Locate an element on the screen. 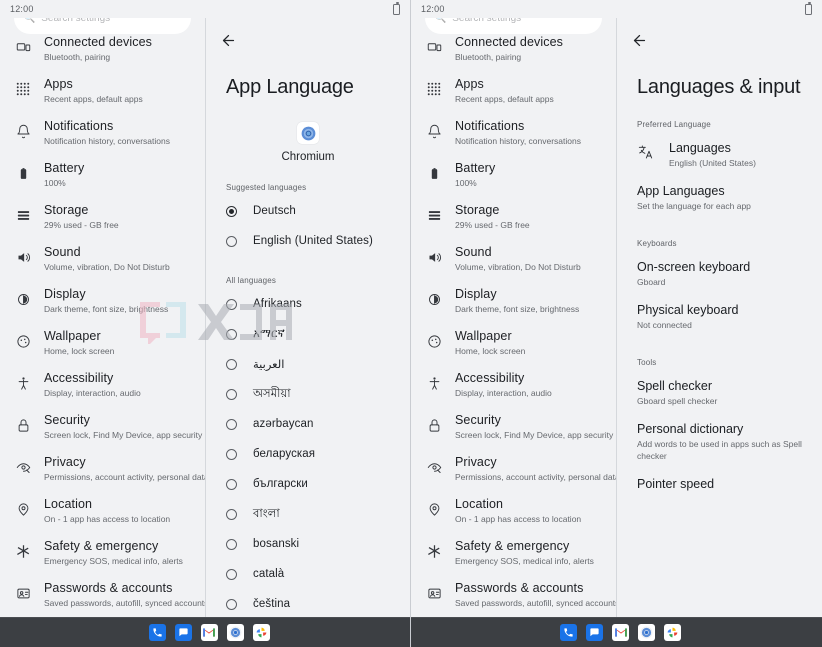  language-option-: অসমীয়া is located at coordinates (308, 394).